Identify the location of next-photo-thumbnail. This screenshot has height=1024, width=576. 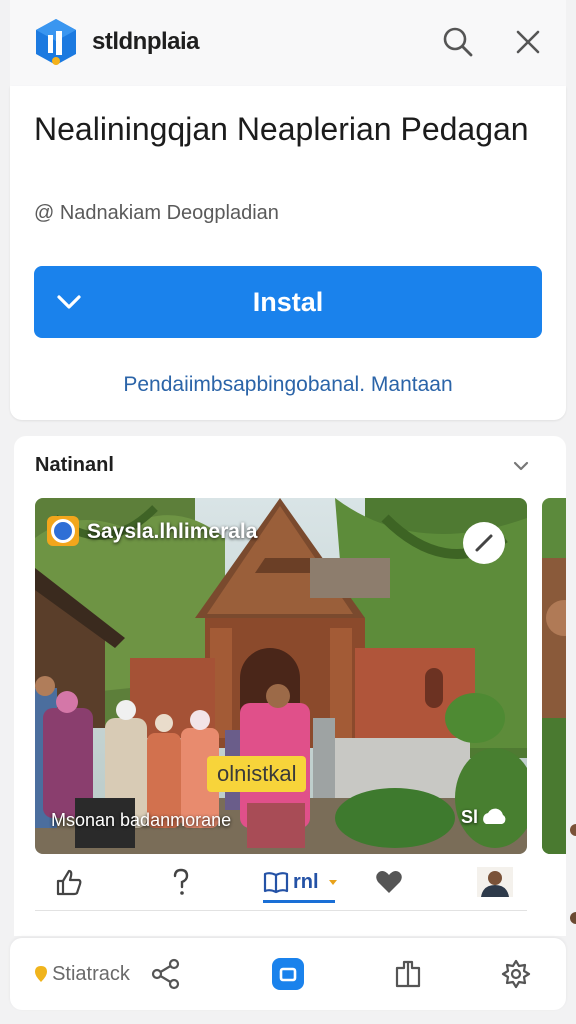
(554, 676).